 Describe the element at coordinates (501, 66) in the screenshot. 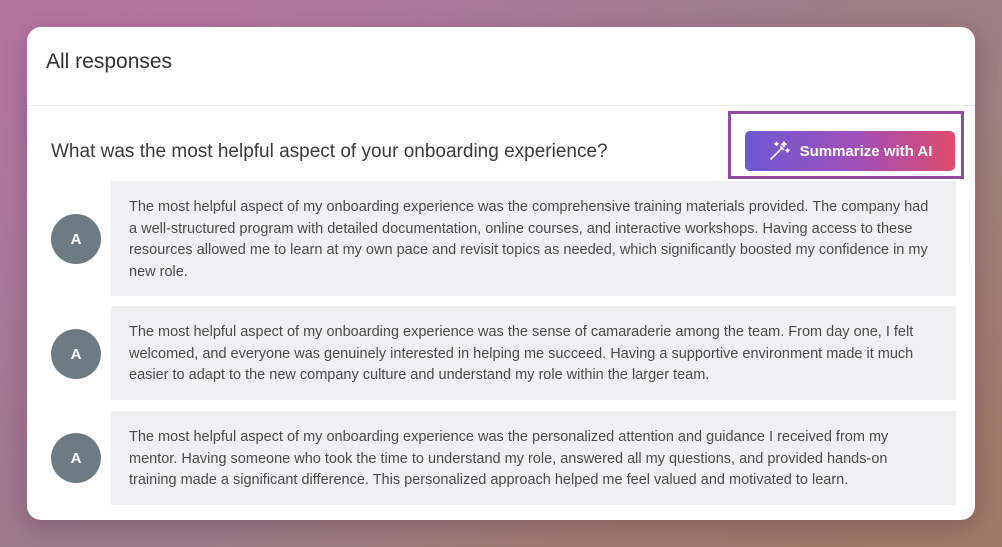

I see `card-header: All responses` at that location.